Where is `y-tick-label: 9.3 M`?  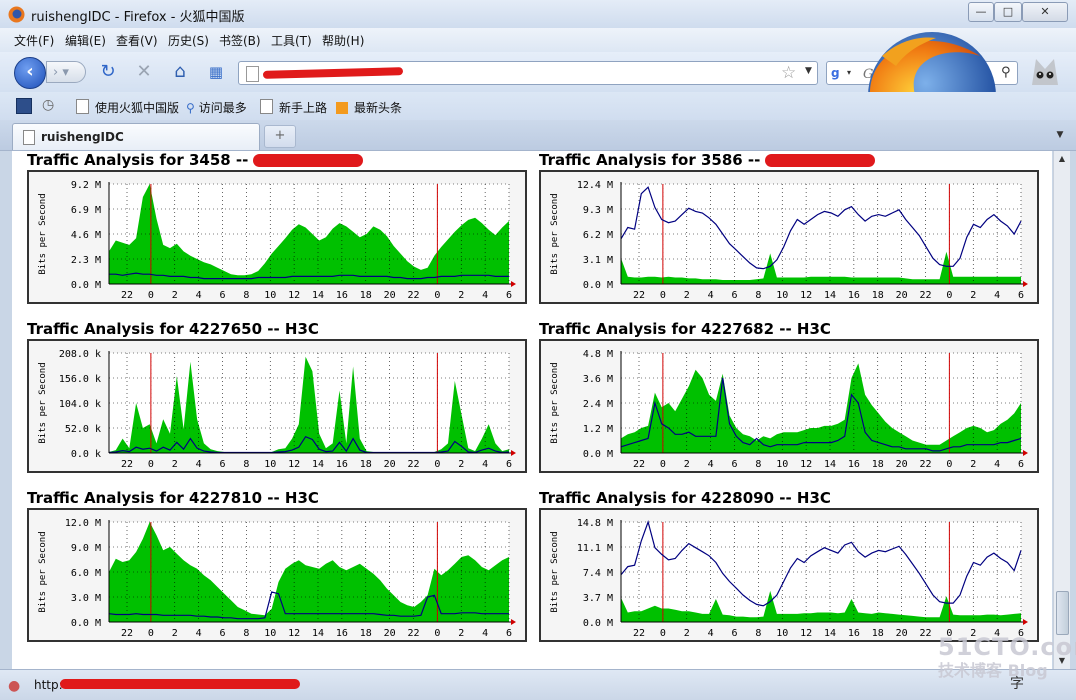
y-tick-label: 9.3 M is located at coordinates (598, 210).